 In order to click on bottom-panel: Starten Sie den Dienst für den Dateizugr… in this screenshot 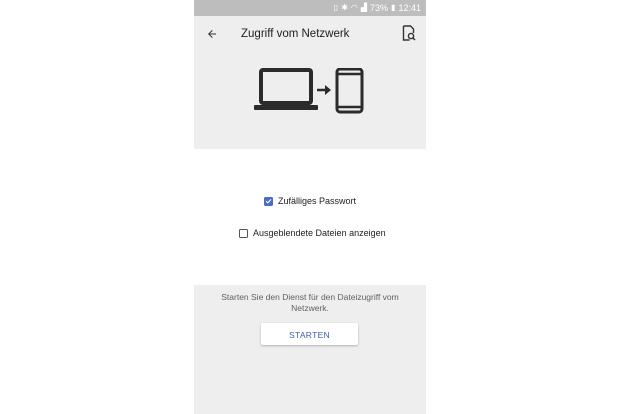, I will do `click(310, 349)`.